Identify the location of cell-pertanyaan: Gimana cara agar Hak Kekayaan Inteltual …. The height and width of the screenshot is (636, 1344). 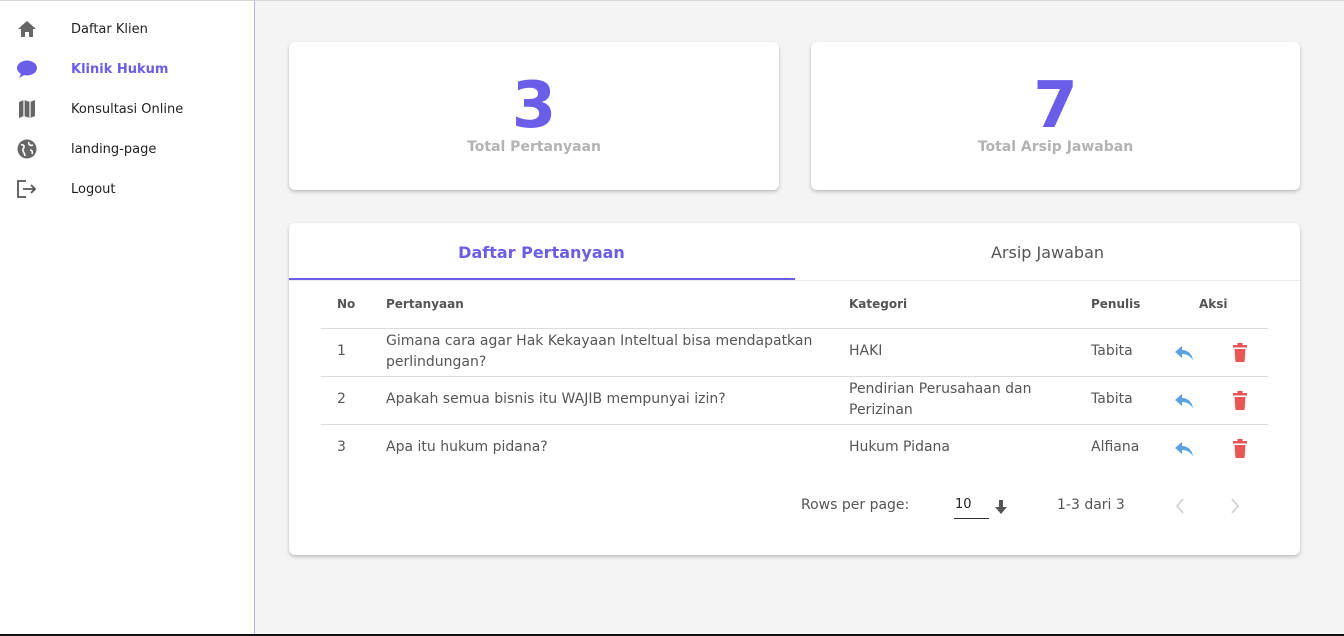
(599, 351).